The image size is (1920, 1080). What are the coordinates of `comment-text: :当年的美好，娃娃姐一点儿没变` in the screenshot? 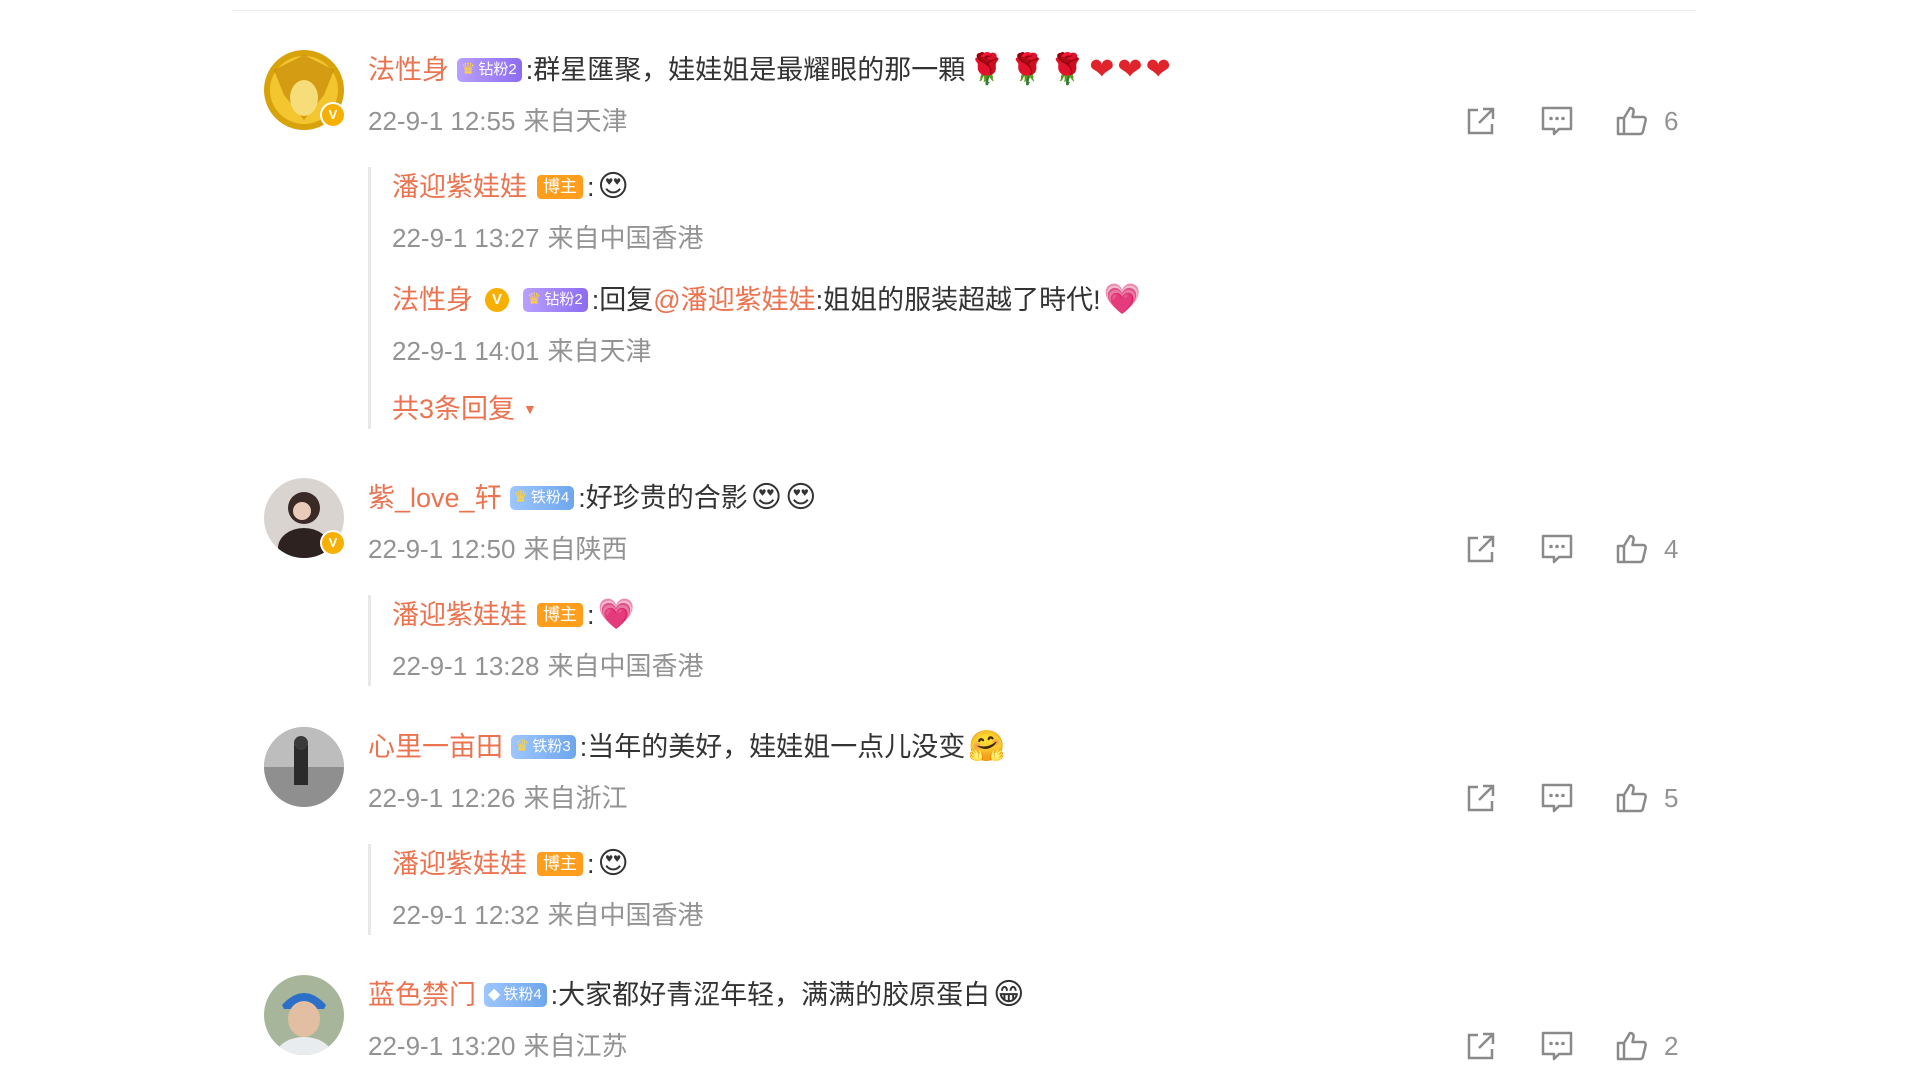 It's located at (772, 747).